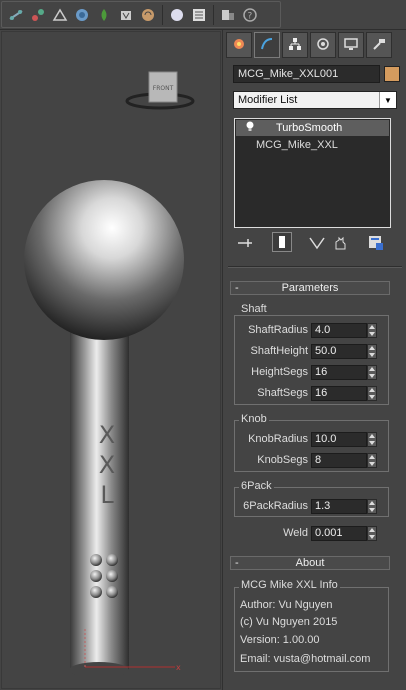 The image size is (406, 690). Describe the element at coordinates (228, 15) in the screenshot. I see `rendered-frame-icon` at that location.